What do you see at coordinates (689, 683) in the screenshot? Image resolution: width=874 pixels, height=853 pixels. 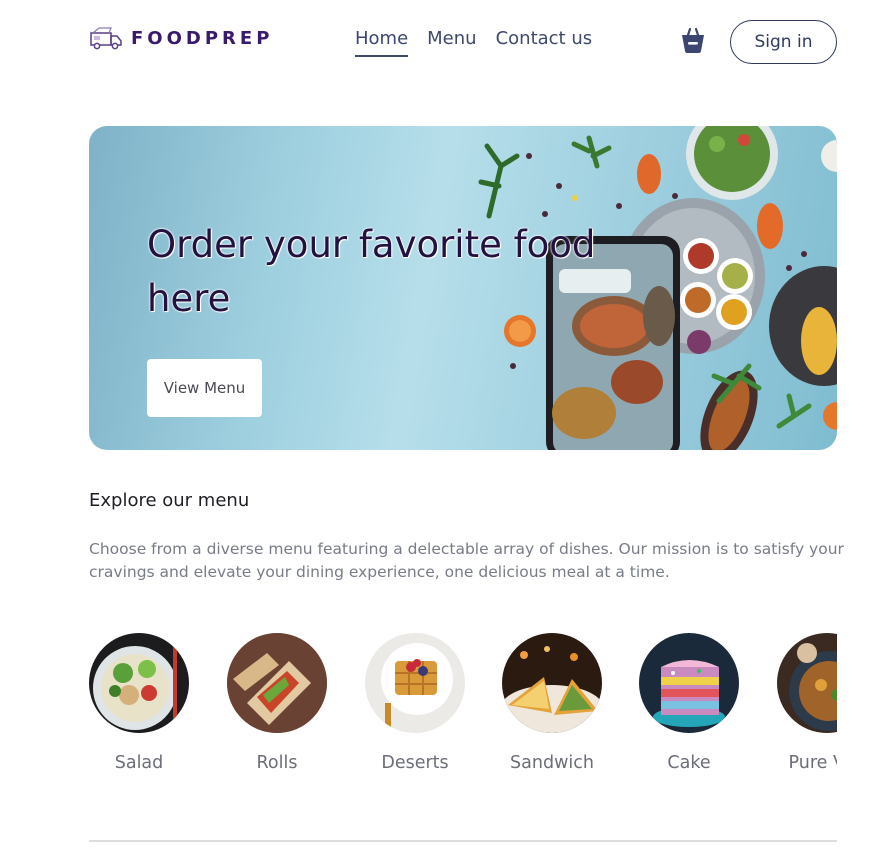 I see `cake-image` at bounding box center [689, 683].